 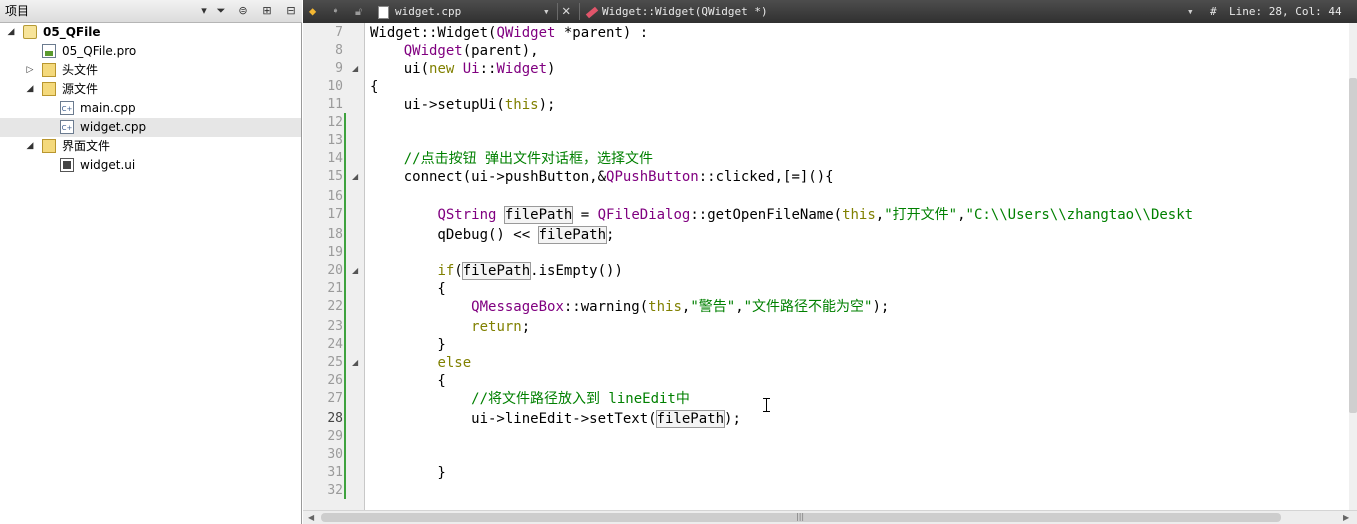 I want to click on close-icon: ✕, so click(x=566, y=11).